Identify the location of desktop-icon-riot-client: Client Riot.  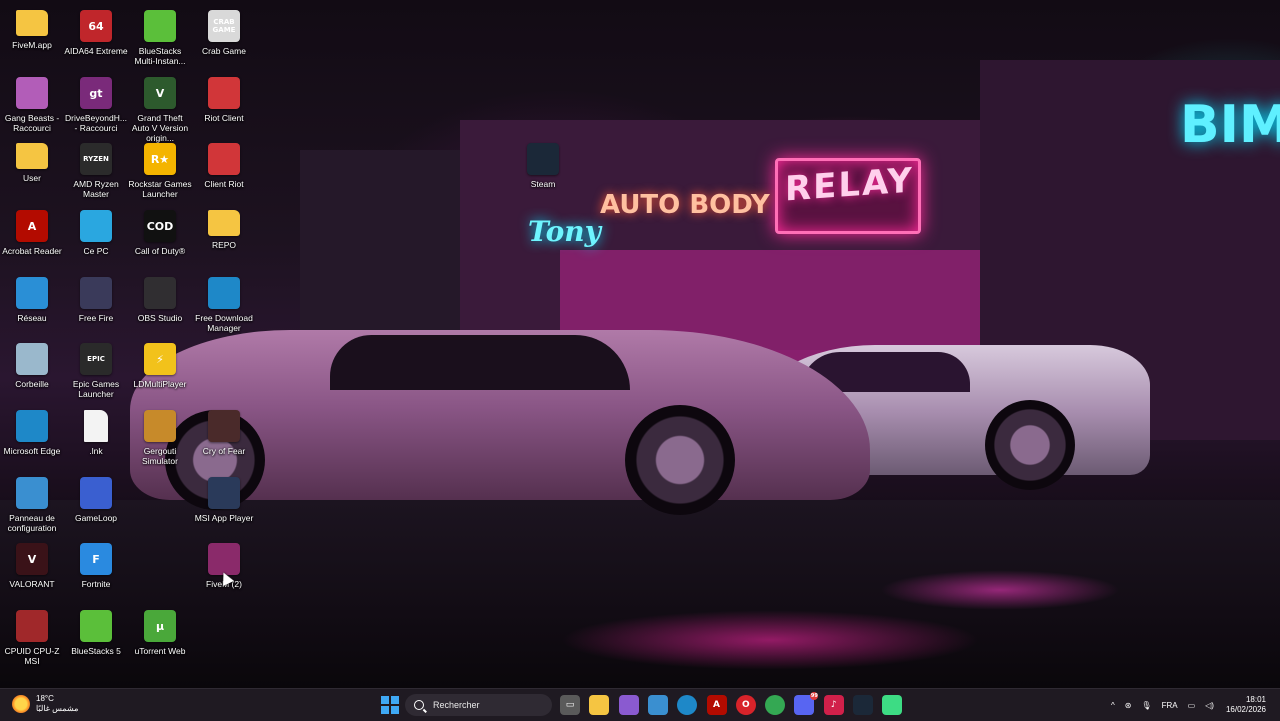
(224, 166).